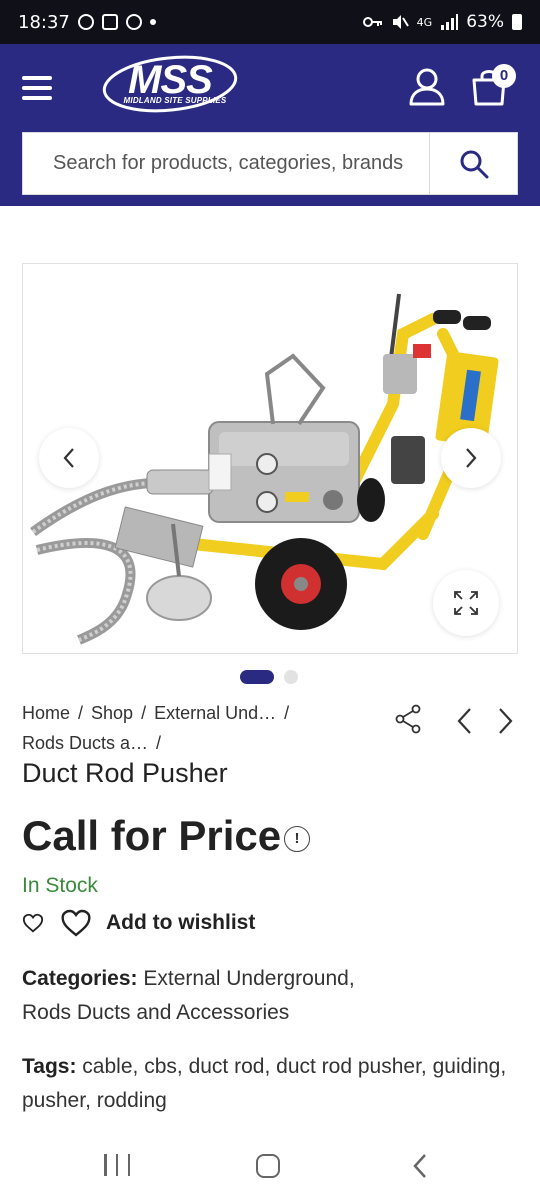 The width and height of the screenshot is (540, 1200). Describe the element at coordinates (245, 978) in the screenshot. I see `category-link: External Underground` at that location.